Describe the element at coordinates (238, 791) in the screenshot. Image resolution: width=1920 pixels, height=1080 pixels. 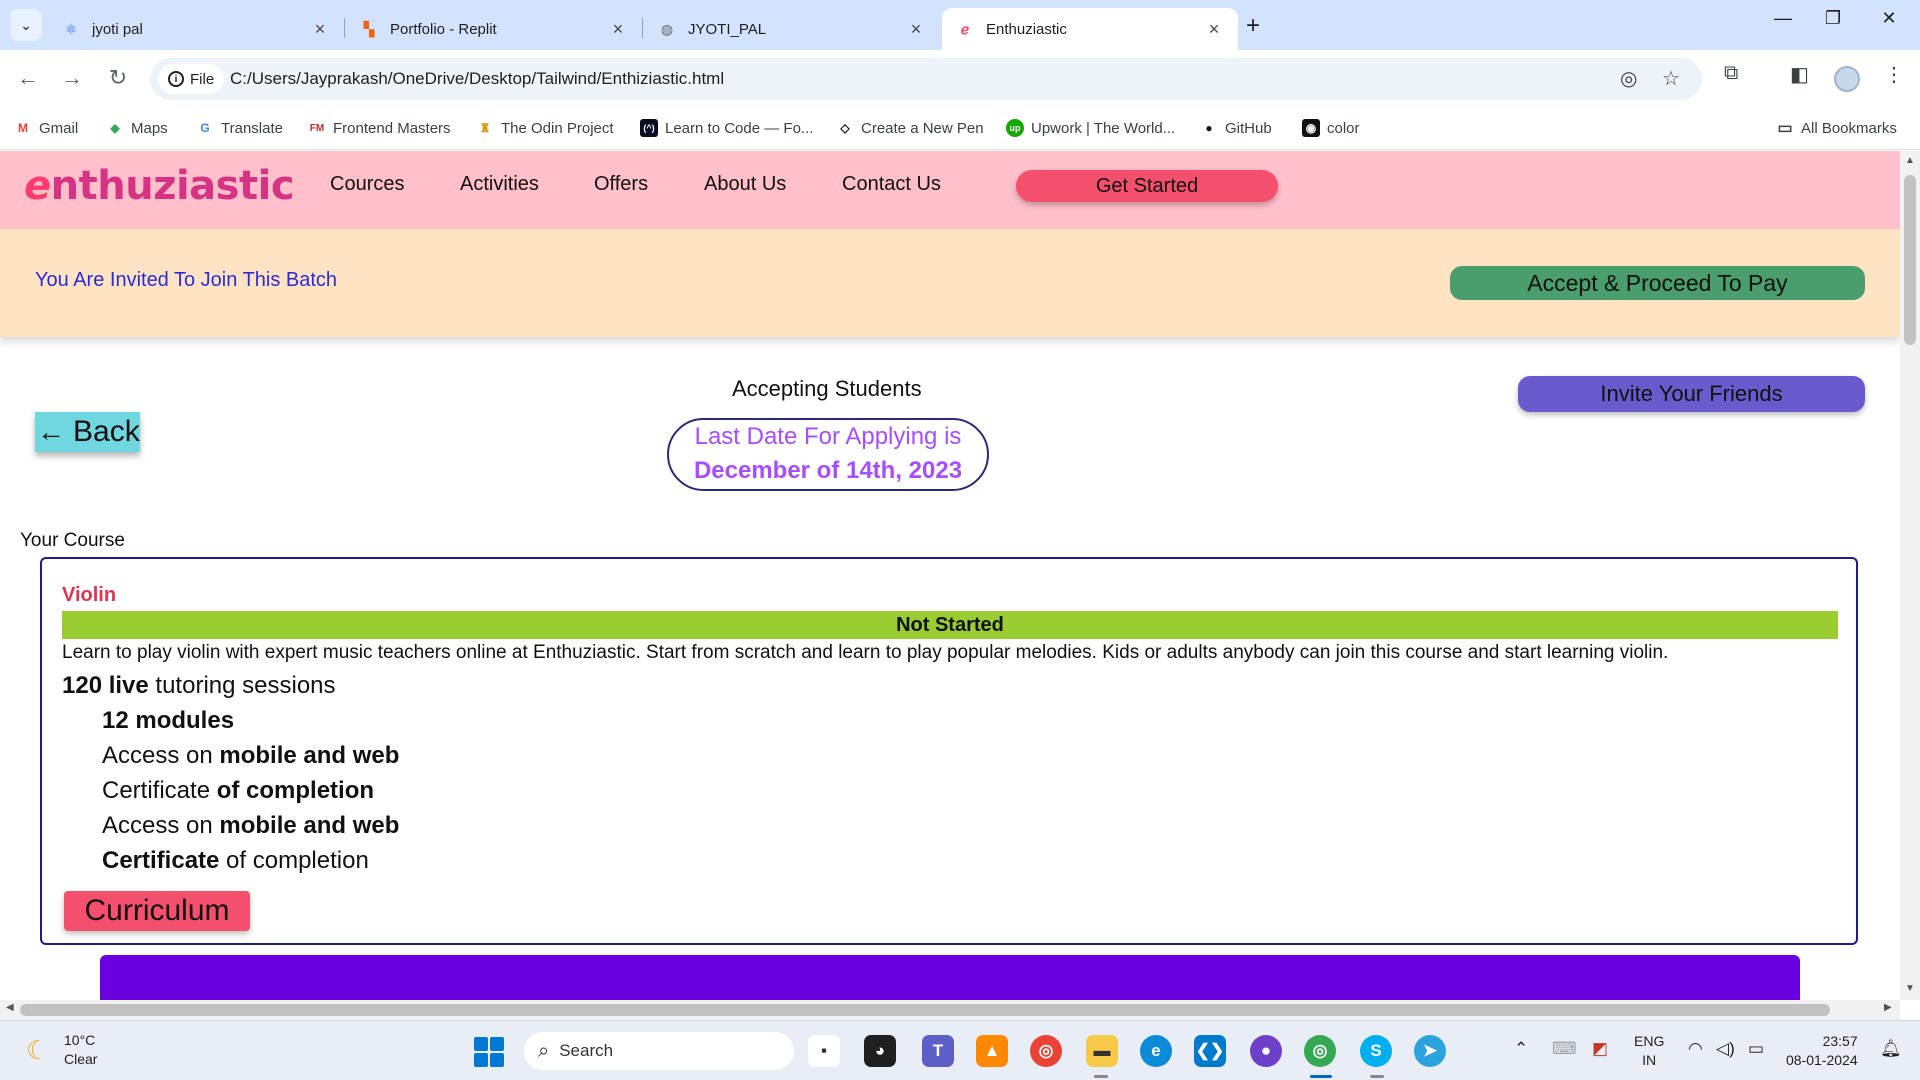
I see `feature-item: Certificate of completion` at that location.